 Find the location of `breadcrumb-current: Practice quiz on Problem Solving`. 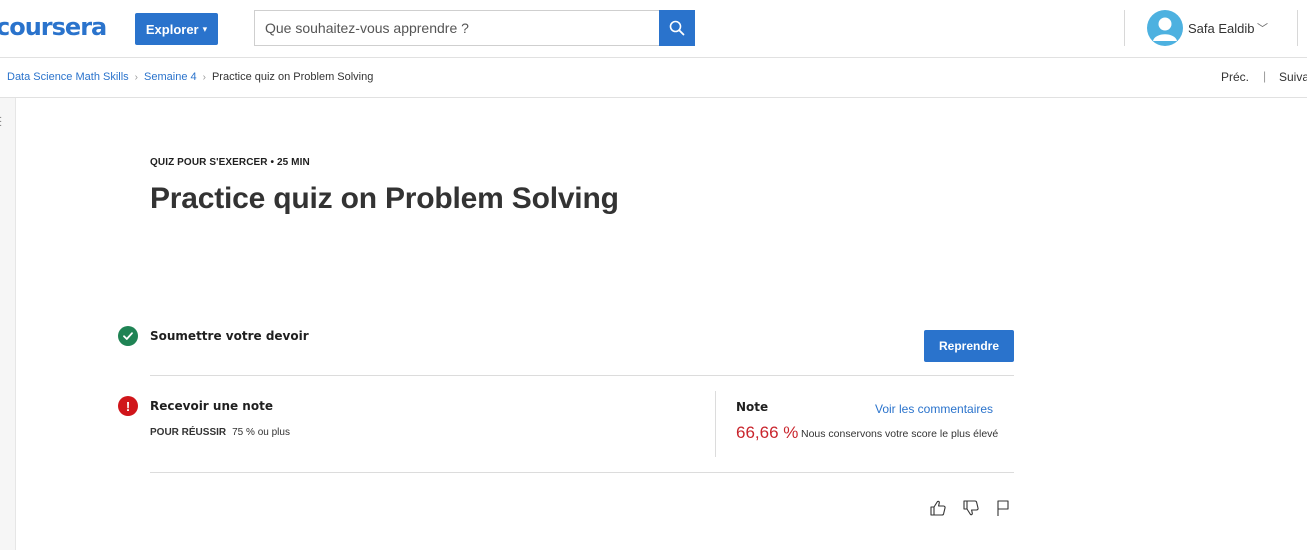

breadcrumb-current: Practice quiz on Problem Solving is located at coordinates (292, 77).